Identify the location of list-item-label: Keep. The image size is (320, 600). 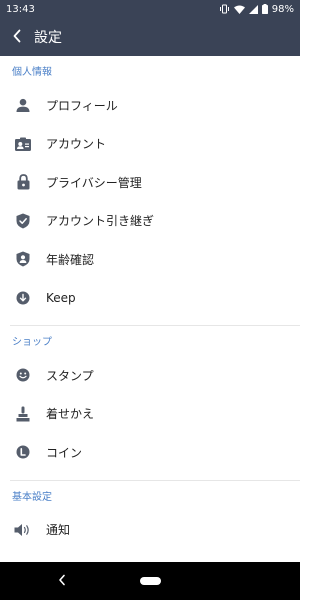
(61, 297).